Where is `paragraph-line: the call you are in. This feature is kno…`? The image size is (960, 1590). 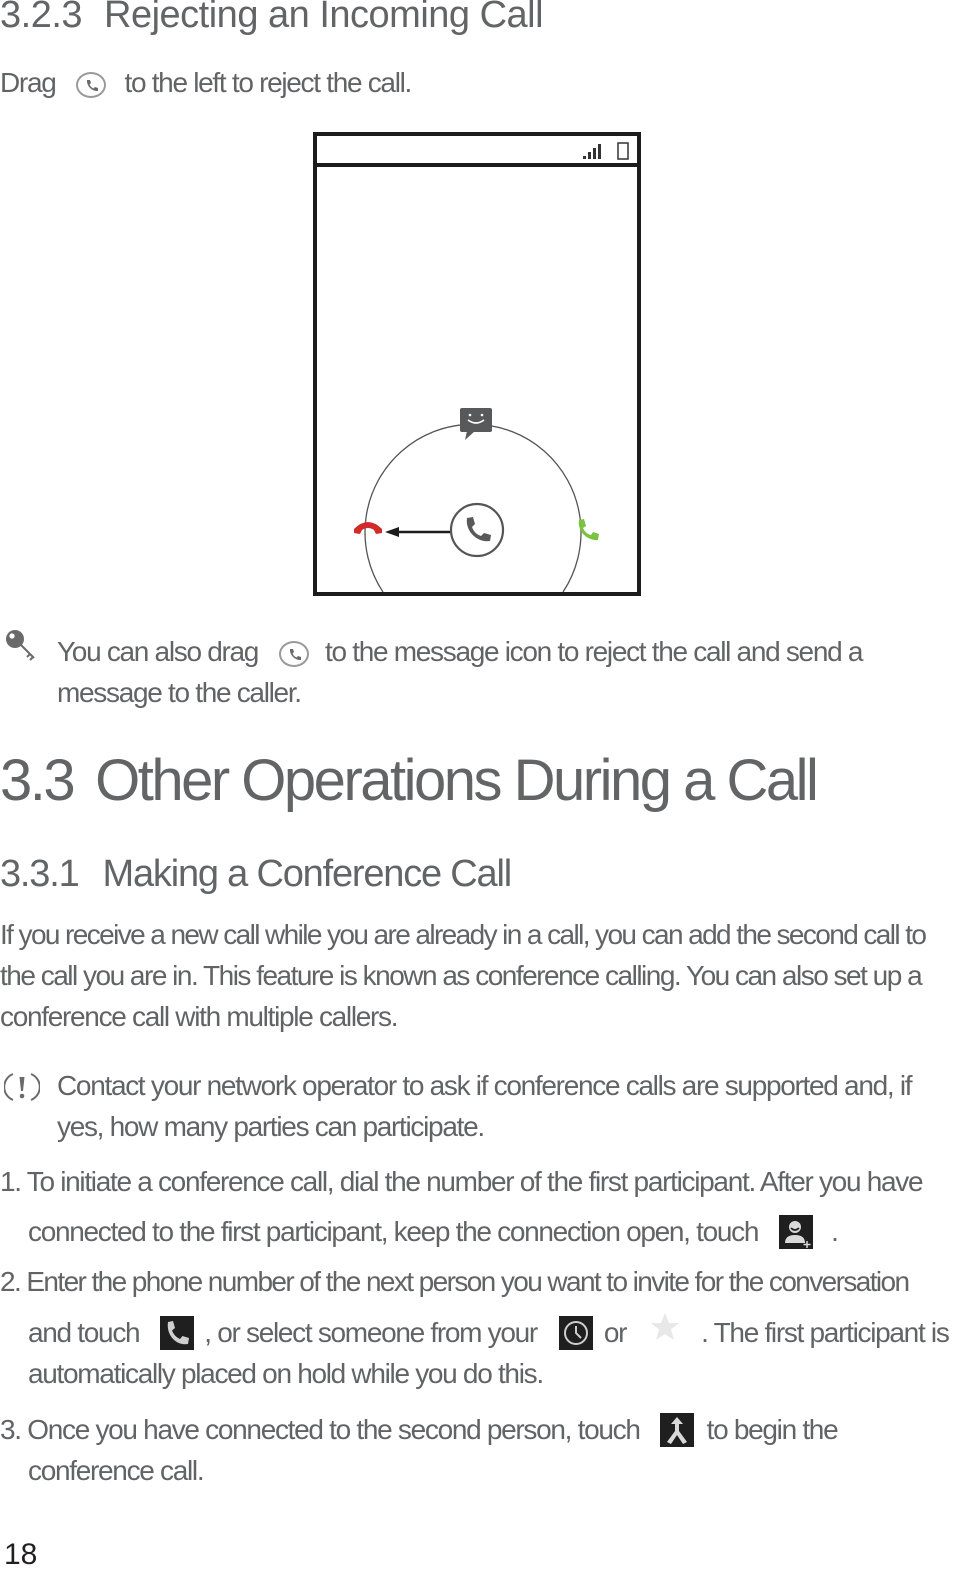 paragraph-line: the call you are in. This feature is kno… is located at coordinates (461, 975).